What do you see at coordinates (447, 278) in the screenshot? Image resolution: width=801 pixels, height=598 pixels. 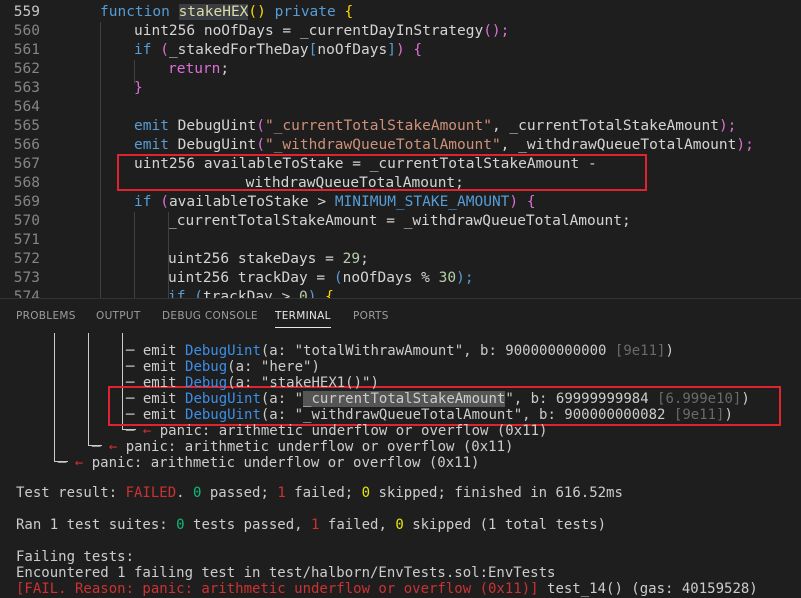 I see `code-token: 30` at bounding box center [447, 278].